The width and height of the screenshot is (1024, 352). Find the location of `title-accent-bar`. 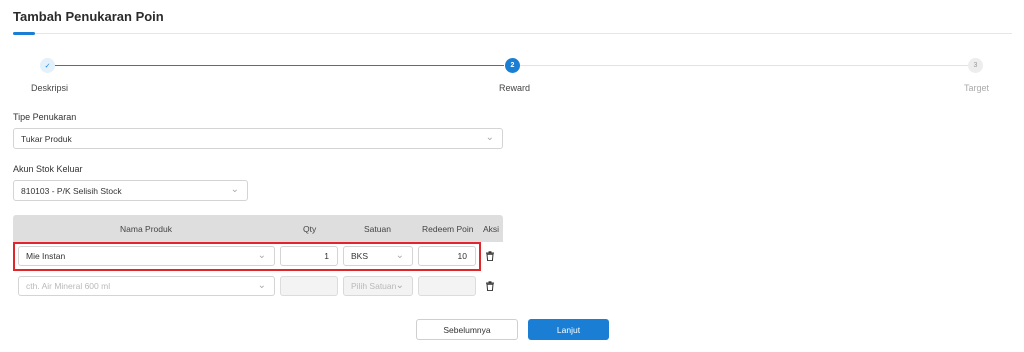

title-accent-bar is located at coordinates (24, 33).